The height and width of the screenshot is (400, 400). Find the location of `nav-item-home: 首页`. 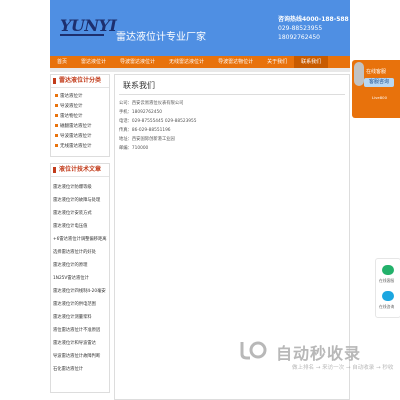

nav-item-home: 首页 is located at coordinates (62, 62).